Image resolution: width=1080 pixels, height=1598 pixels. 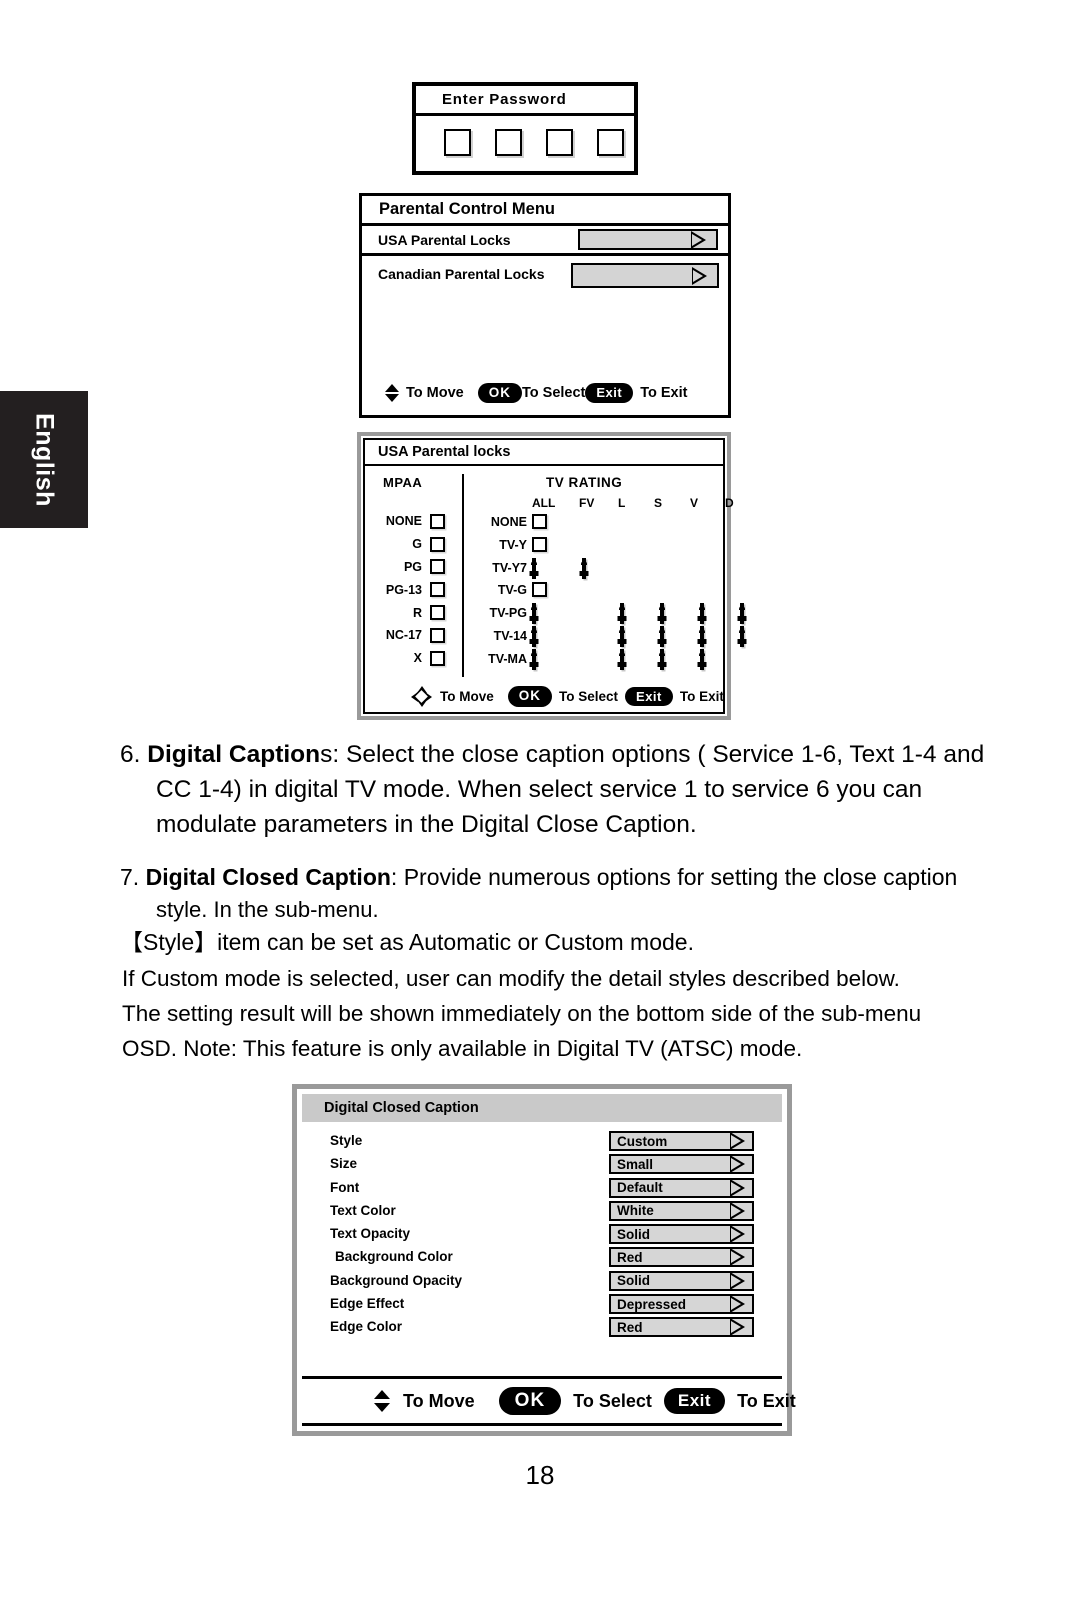 I want to click on mpaa-row: NONE, so click(x=413, y=521).